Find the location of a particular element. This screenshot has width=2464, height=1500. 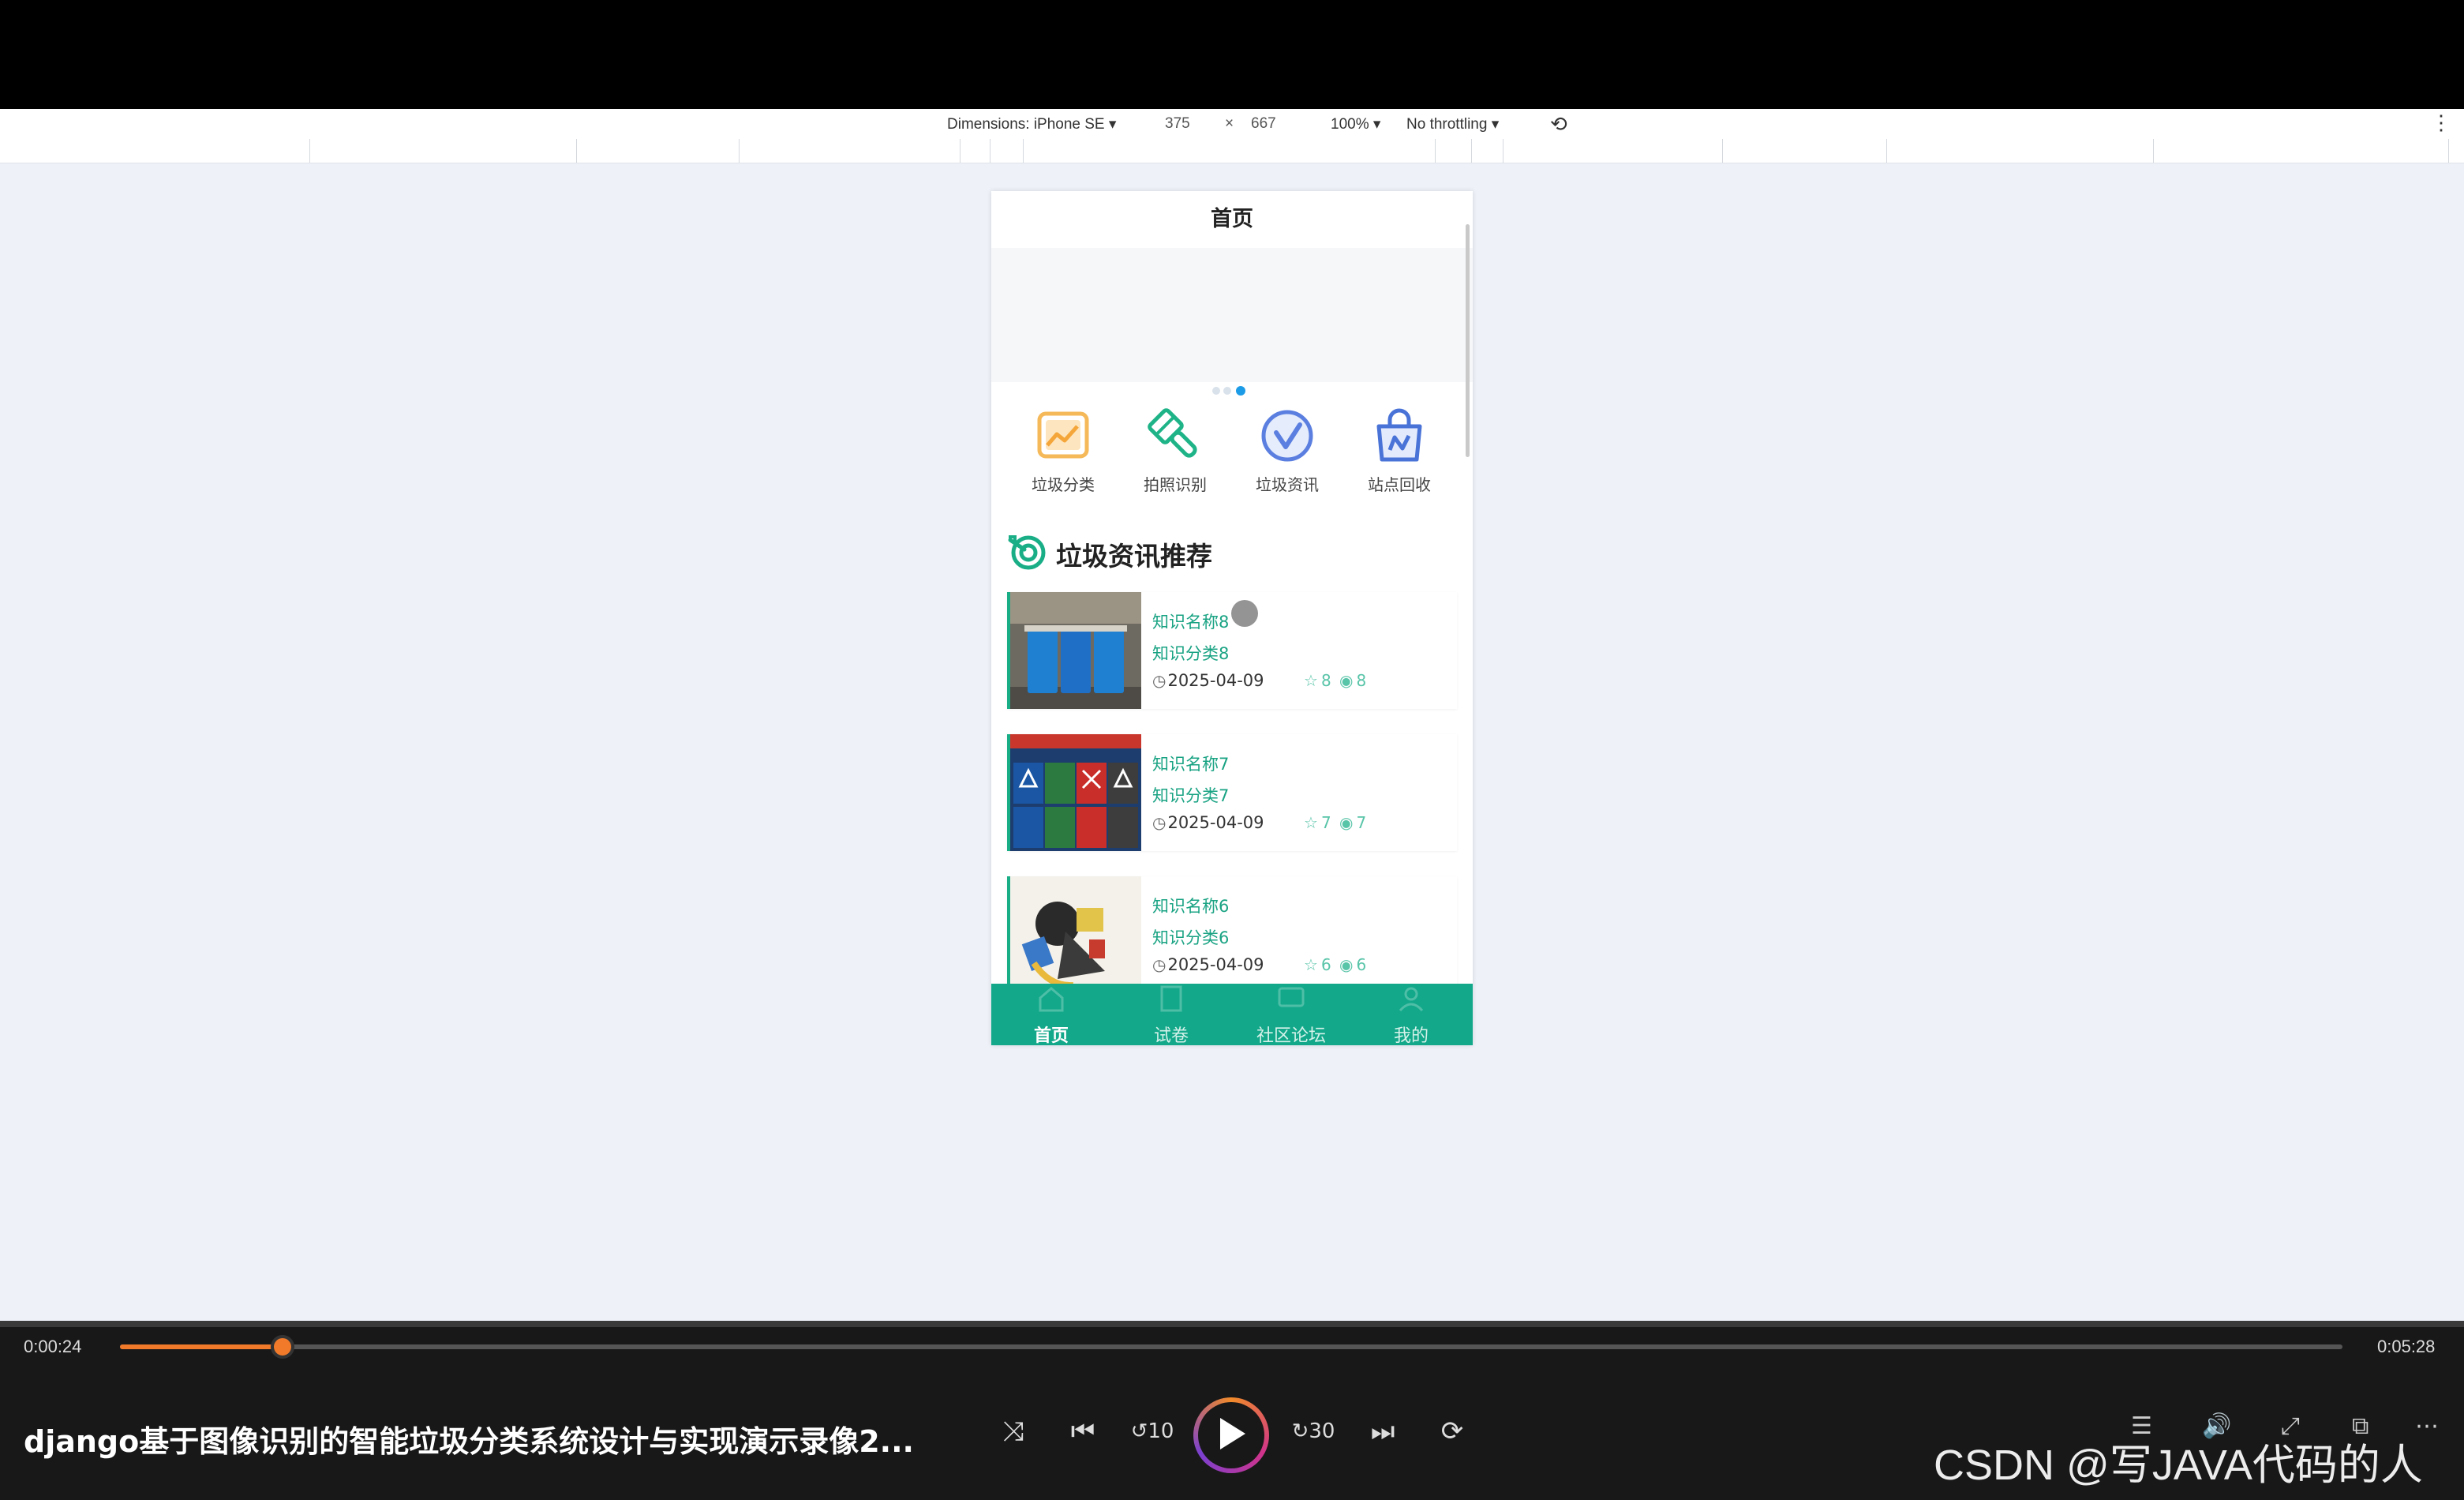

play-button is located at coordinates (1231, 1435).